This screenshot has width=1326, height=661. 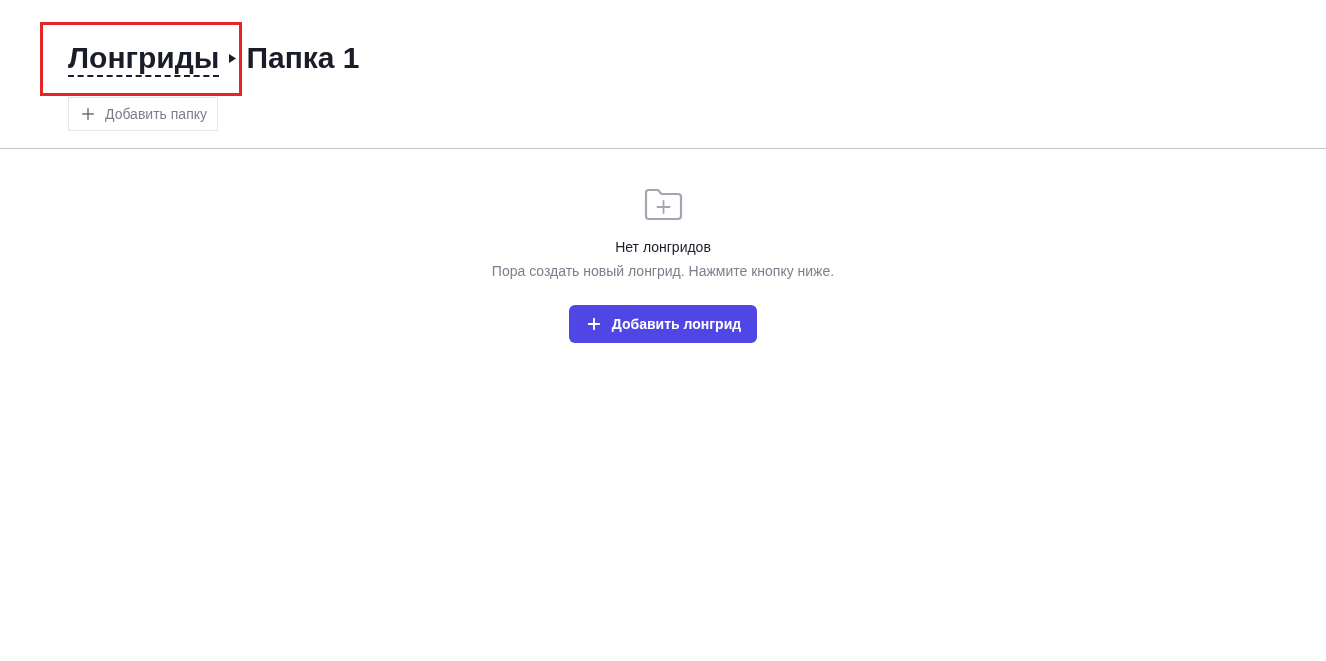 What do you see at coordinates (144, 58) in the screenshot?
I see `breadcrumb-link: Лонгриды` at bounding box center [144, 58].